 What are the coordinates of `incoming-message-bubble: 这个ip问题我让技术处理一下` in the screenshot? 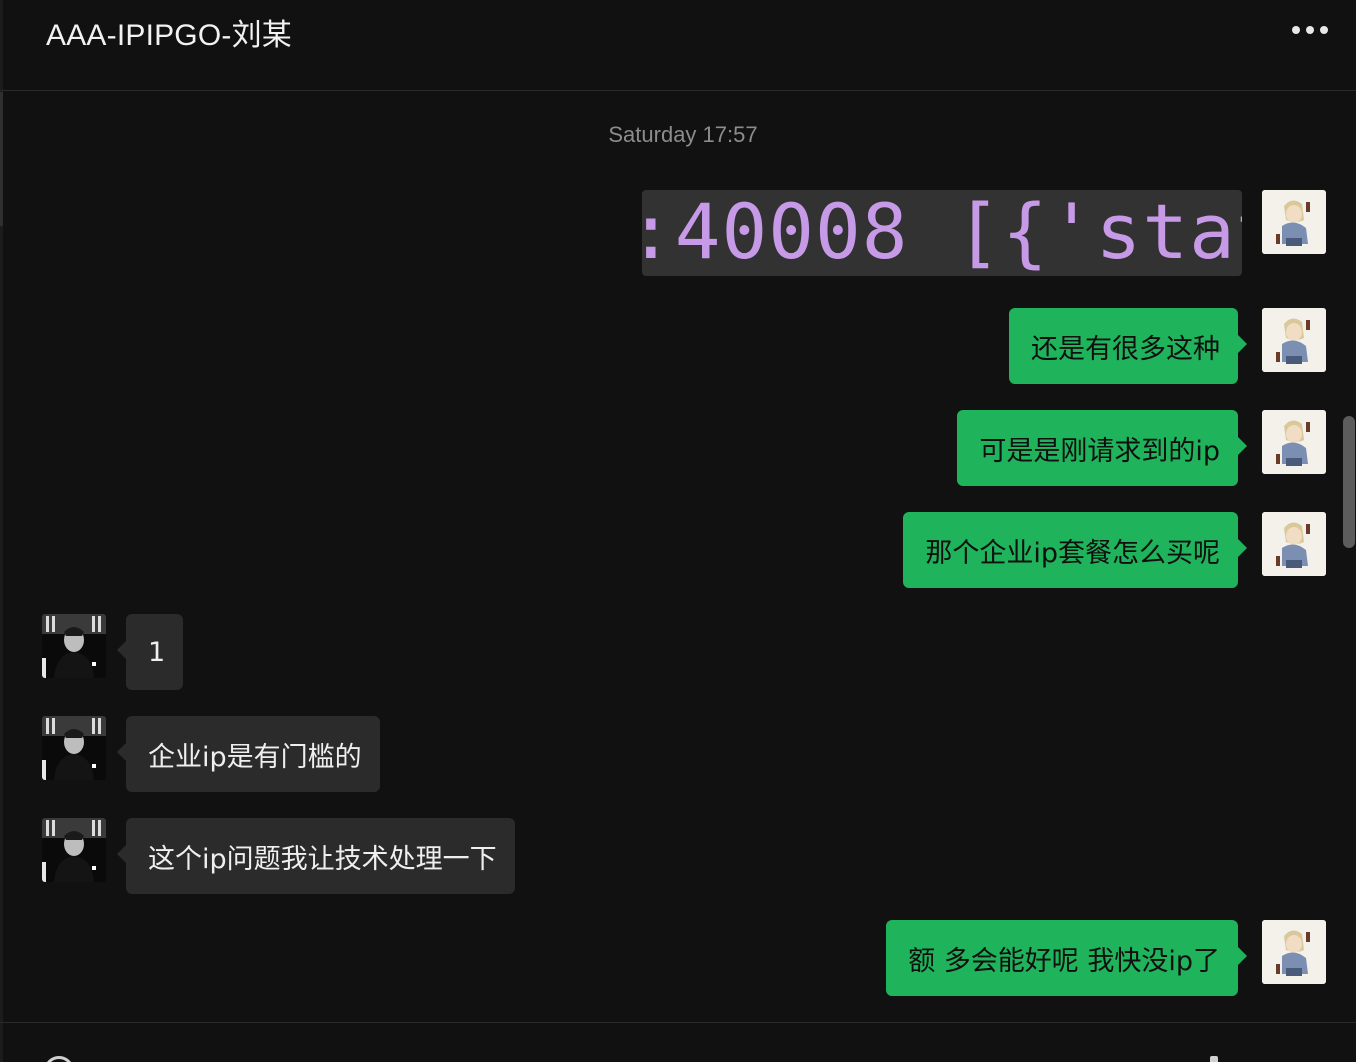 It's located at (316, 856).